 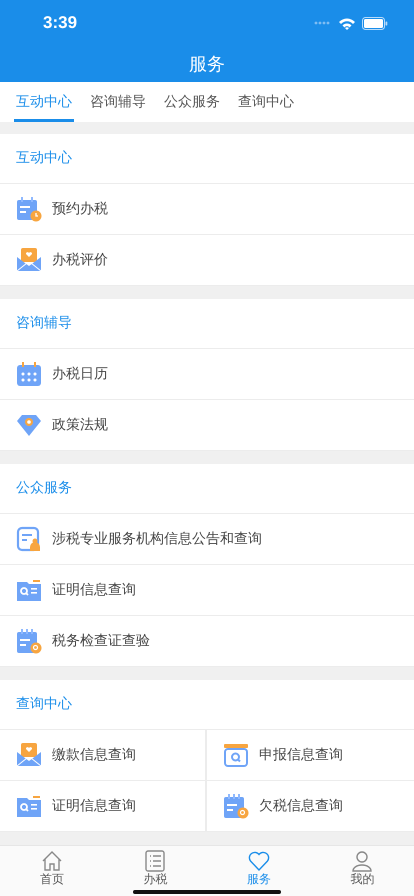 I want to click on service-item: 缴款信息查询, so click(x=103, y=755).